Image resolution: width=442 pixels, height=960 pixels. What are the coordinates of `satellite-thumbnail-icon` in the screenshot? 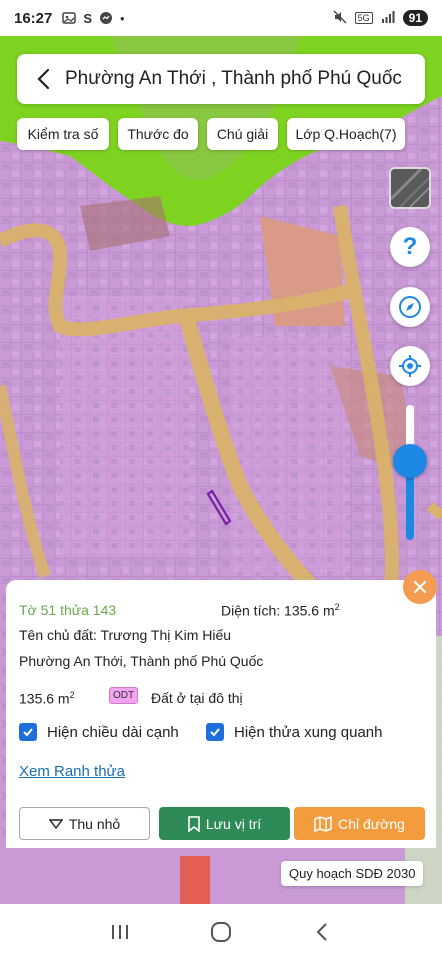 It's located at (410, 188).